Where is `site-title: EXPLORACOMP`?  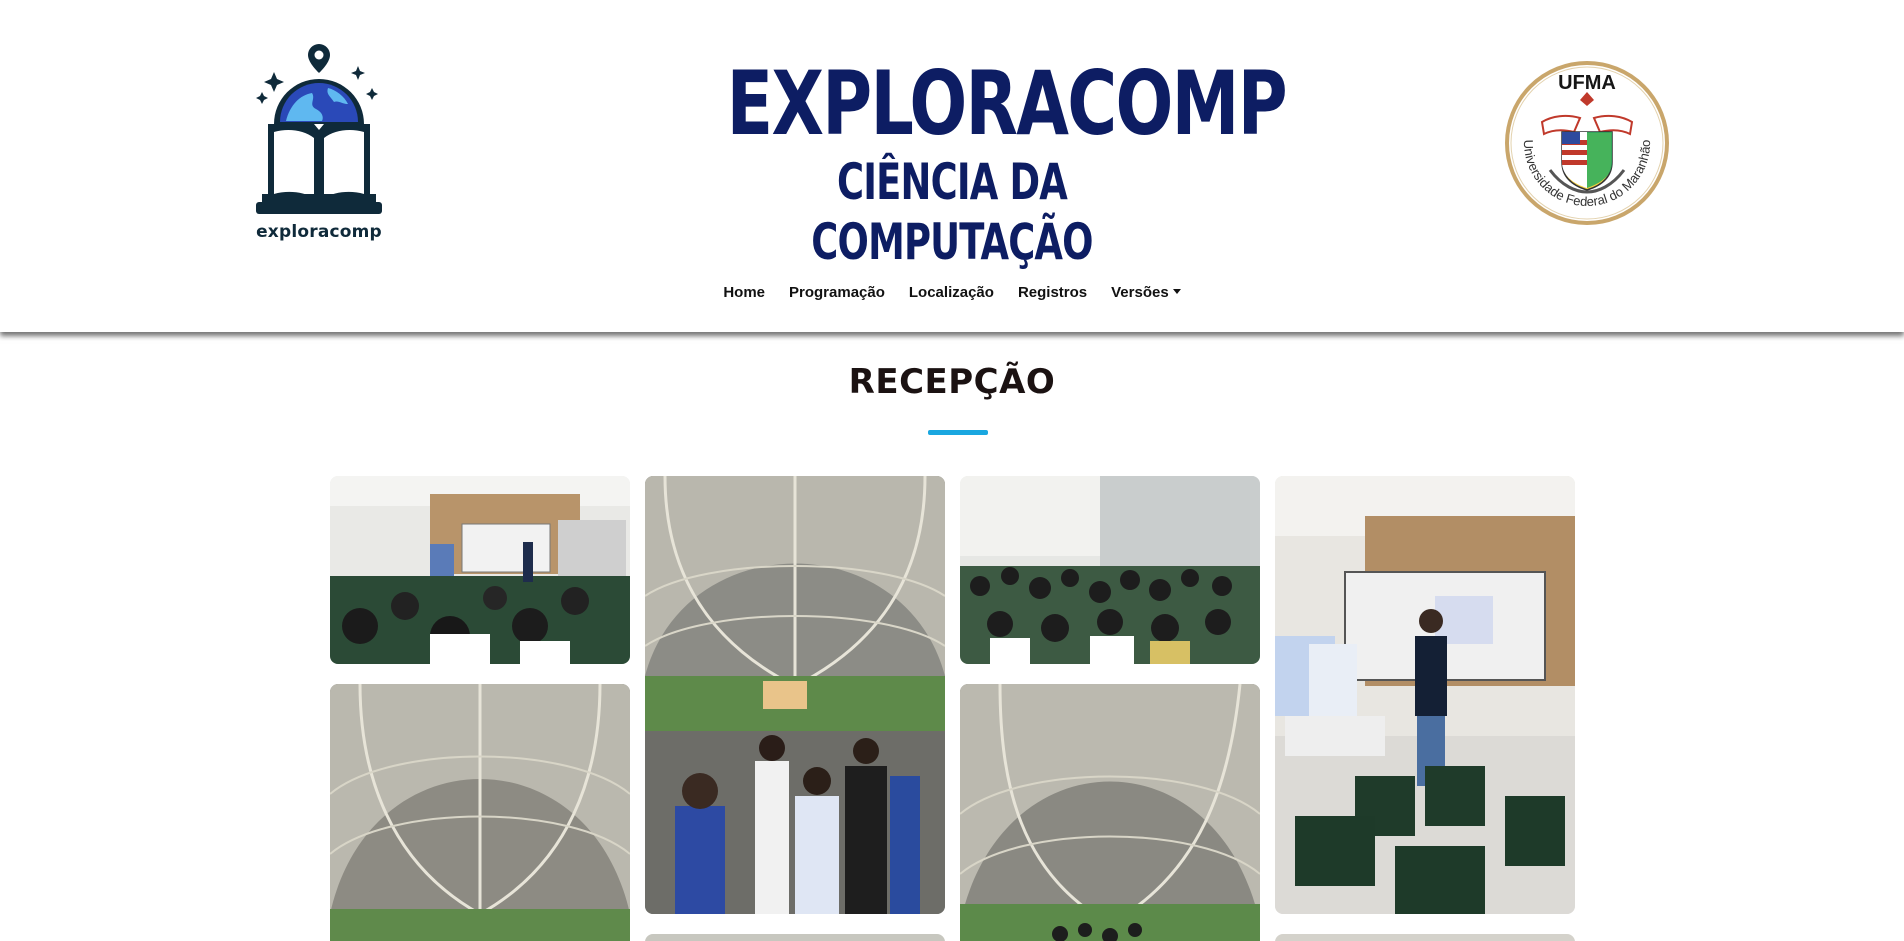 site-title: EXPLORACOMP is located at coordinates (1007, 103).